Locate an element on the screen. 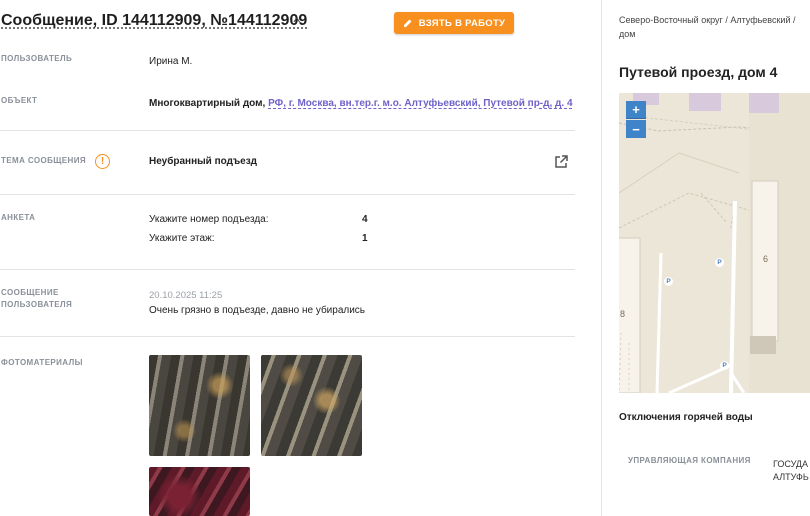  take-to-work-label: ВЗЯТЬ В РАБОТУ is located at coordinates (462, 23).